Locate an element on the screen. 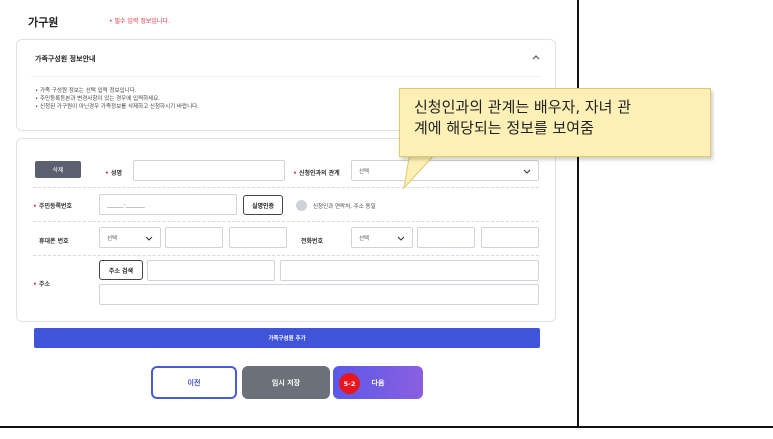 The width and height of the screenshot is (773, 439). info-separator is located at coordinates (286, 76).